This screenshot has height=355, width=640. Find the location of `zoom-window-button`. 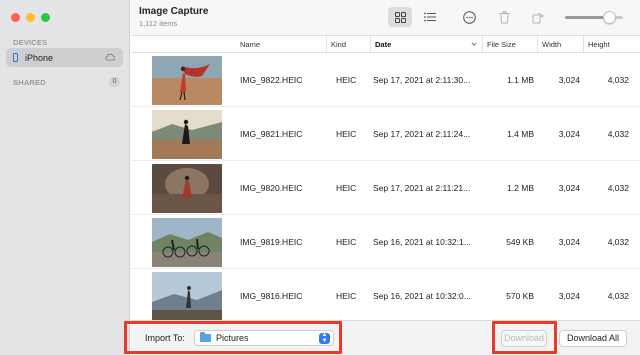

zoom-window-button is located at coordinates (45, 17).